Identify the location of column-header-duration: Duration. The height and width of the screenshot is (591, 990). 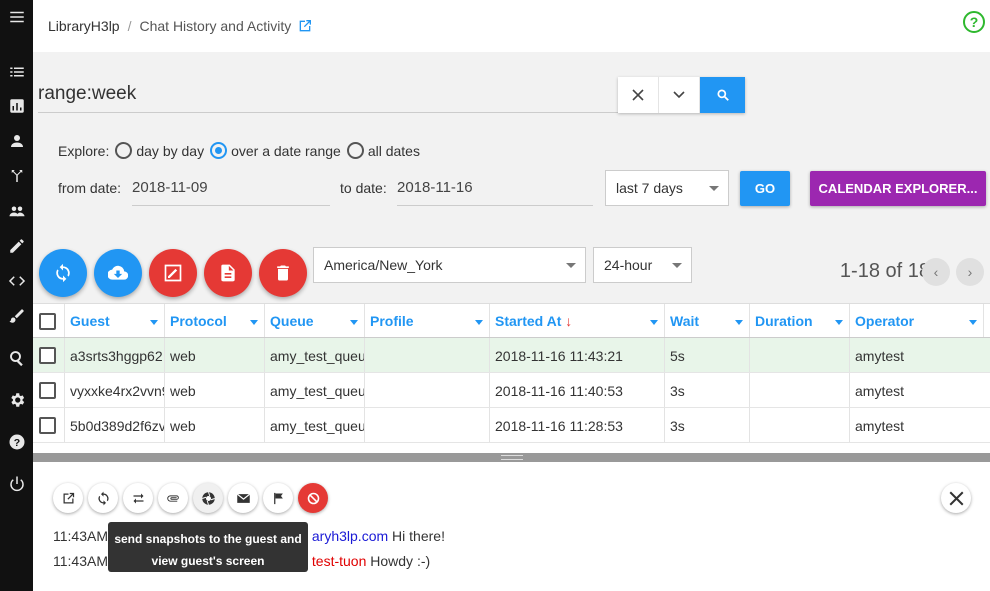
(799, 320).